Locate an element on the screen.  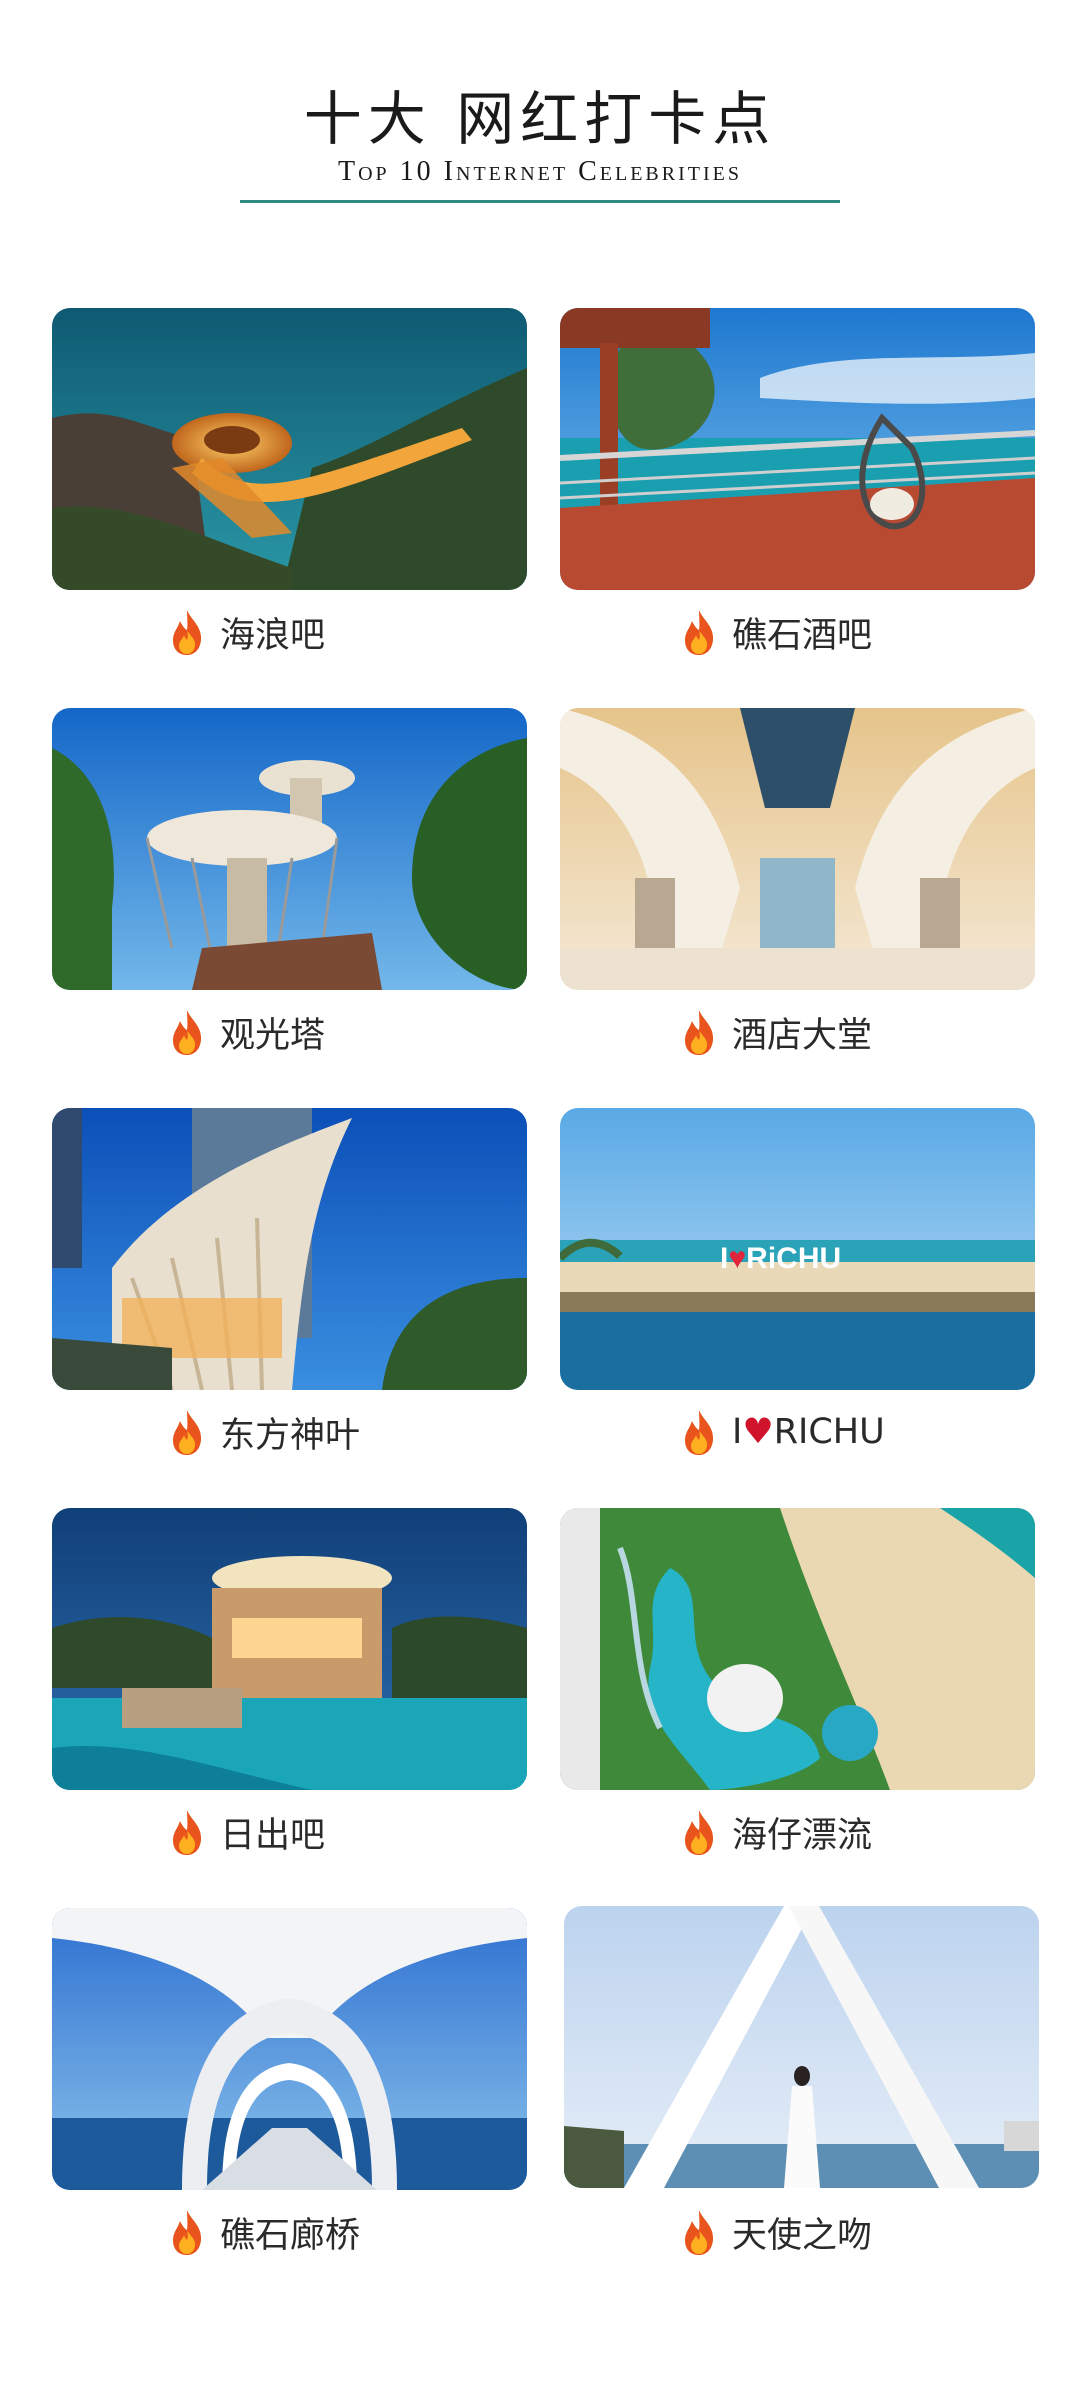
spot-label-angel-kiss: 天使之吻 is located at coordinates (776, 2232).